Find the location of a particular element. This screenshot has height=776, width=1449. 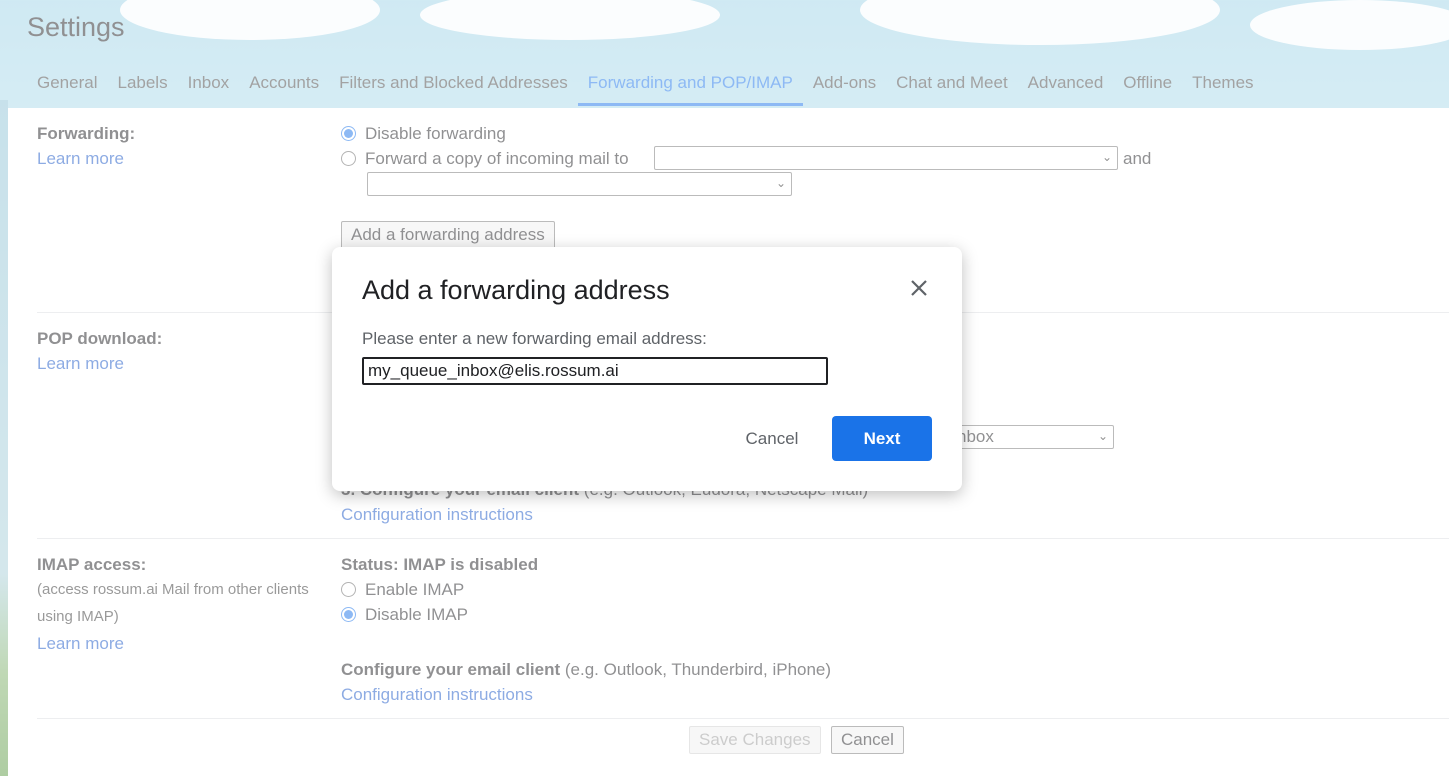

dialog-cancel-button: Cancel is located at coordinates (772, 439).